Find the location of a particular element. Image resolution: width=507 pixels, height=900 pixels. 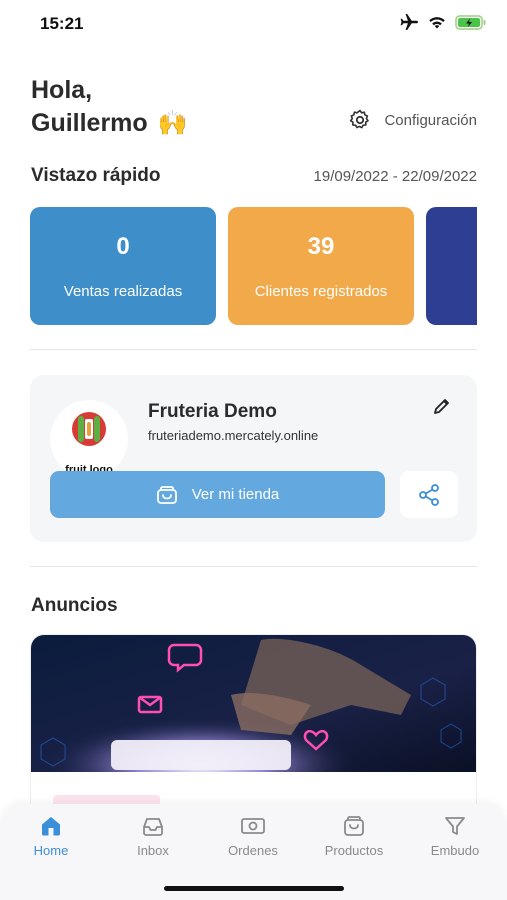

greeting-line: Hola, is located at coordinates (62, 90).